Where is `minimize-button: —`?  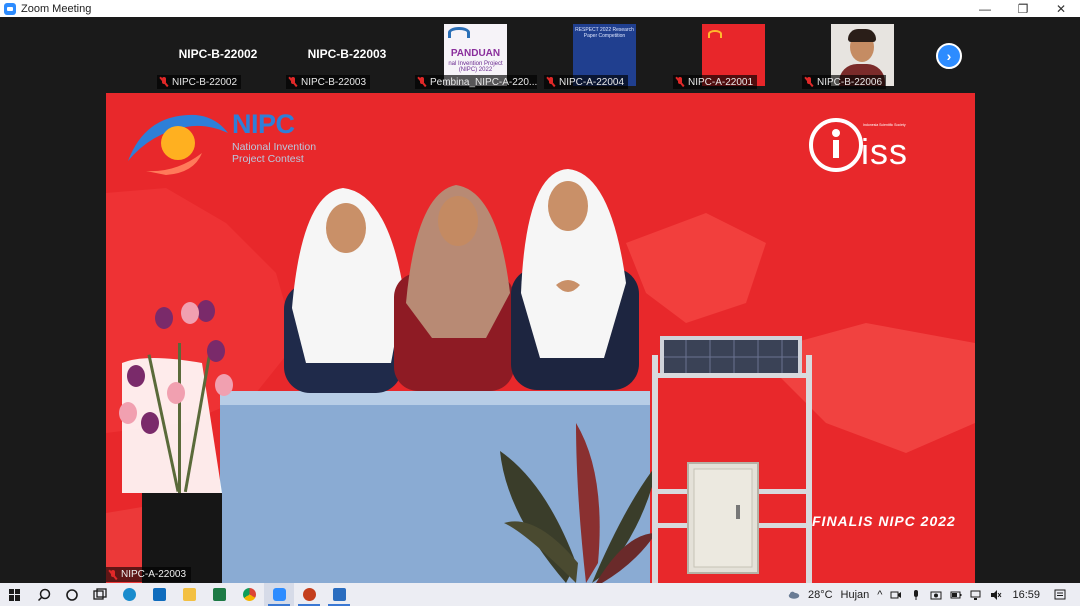 minimize-button: — is located at coordinates (985, 8).